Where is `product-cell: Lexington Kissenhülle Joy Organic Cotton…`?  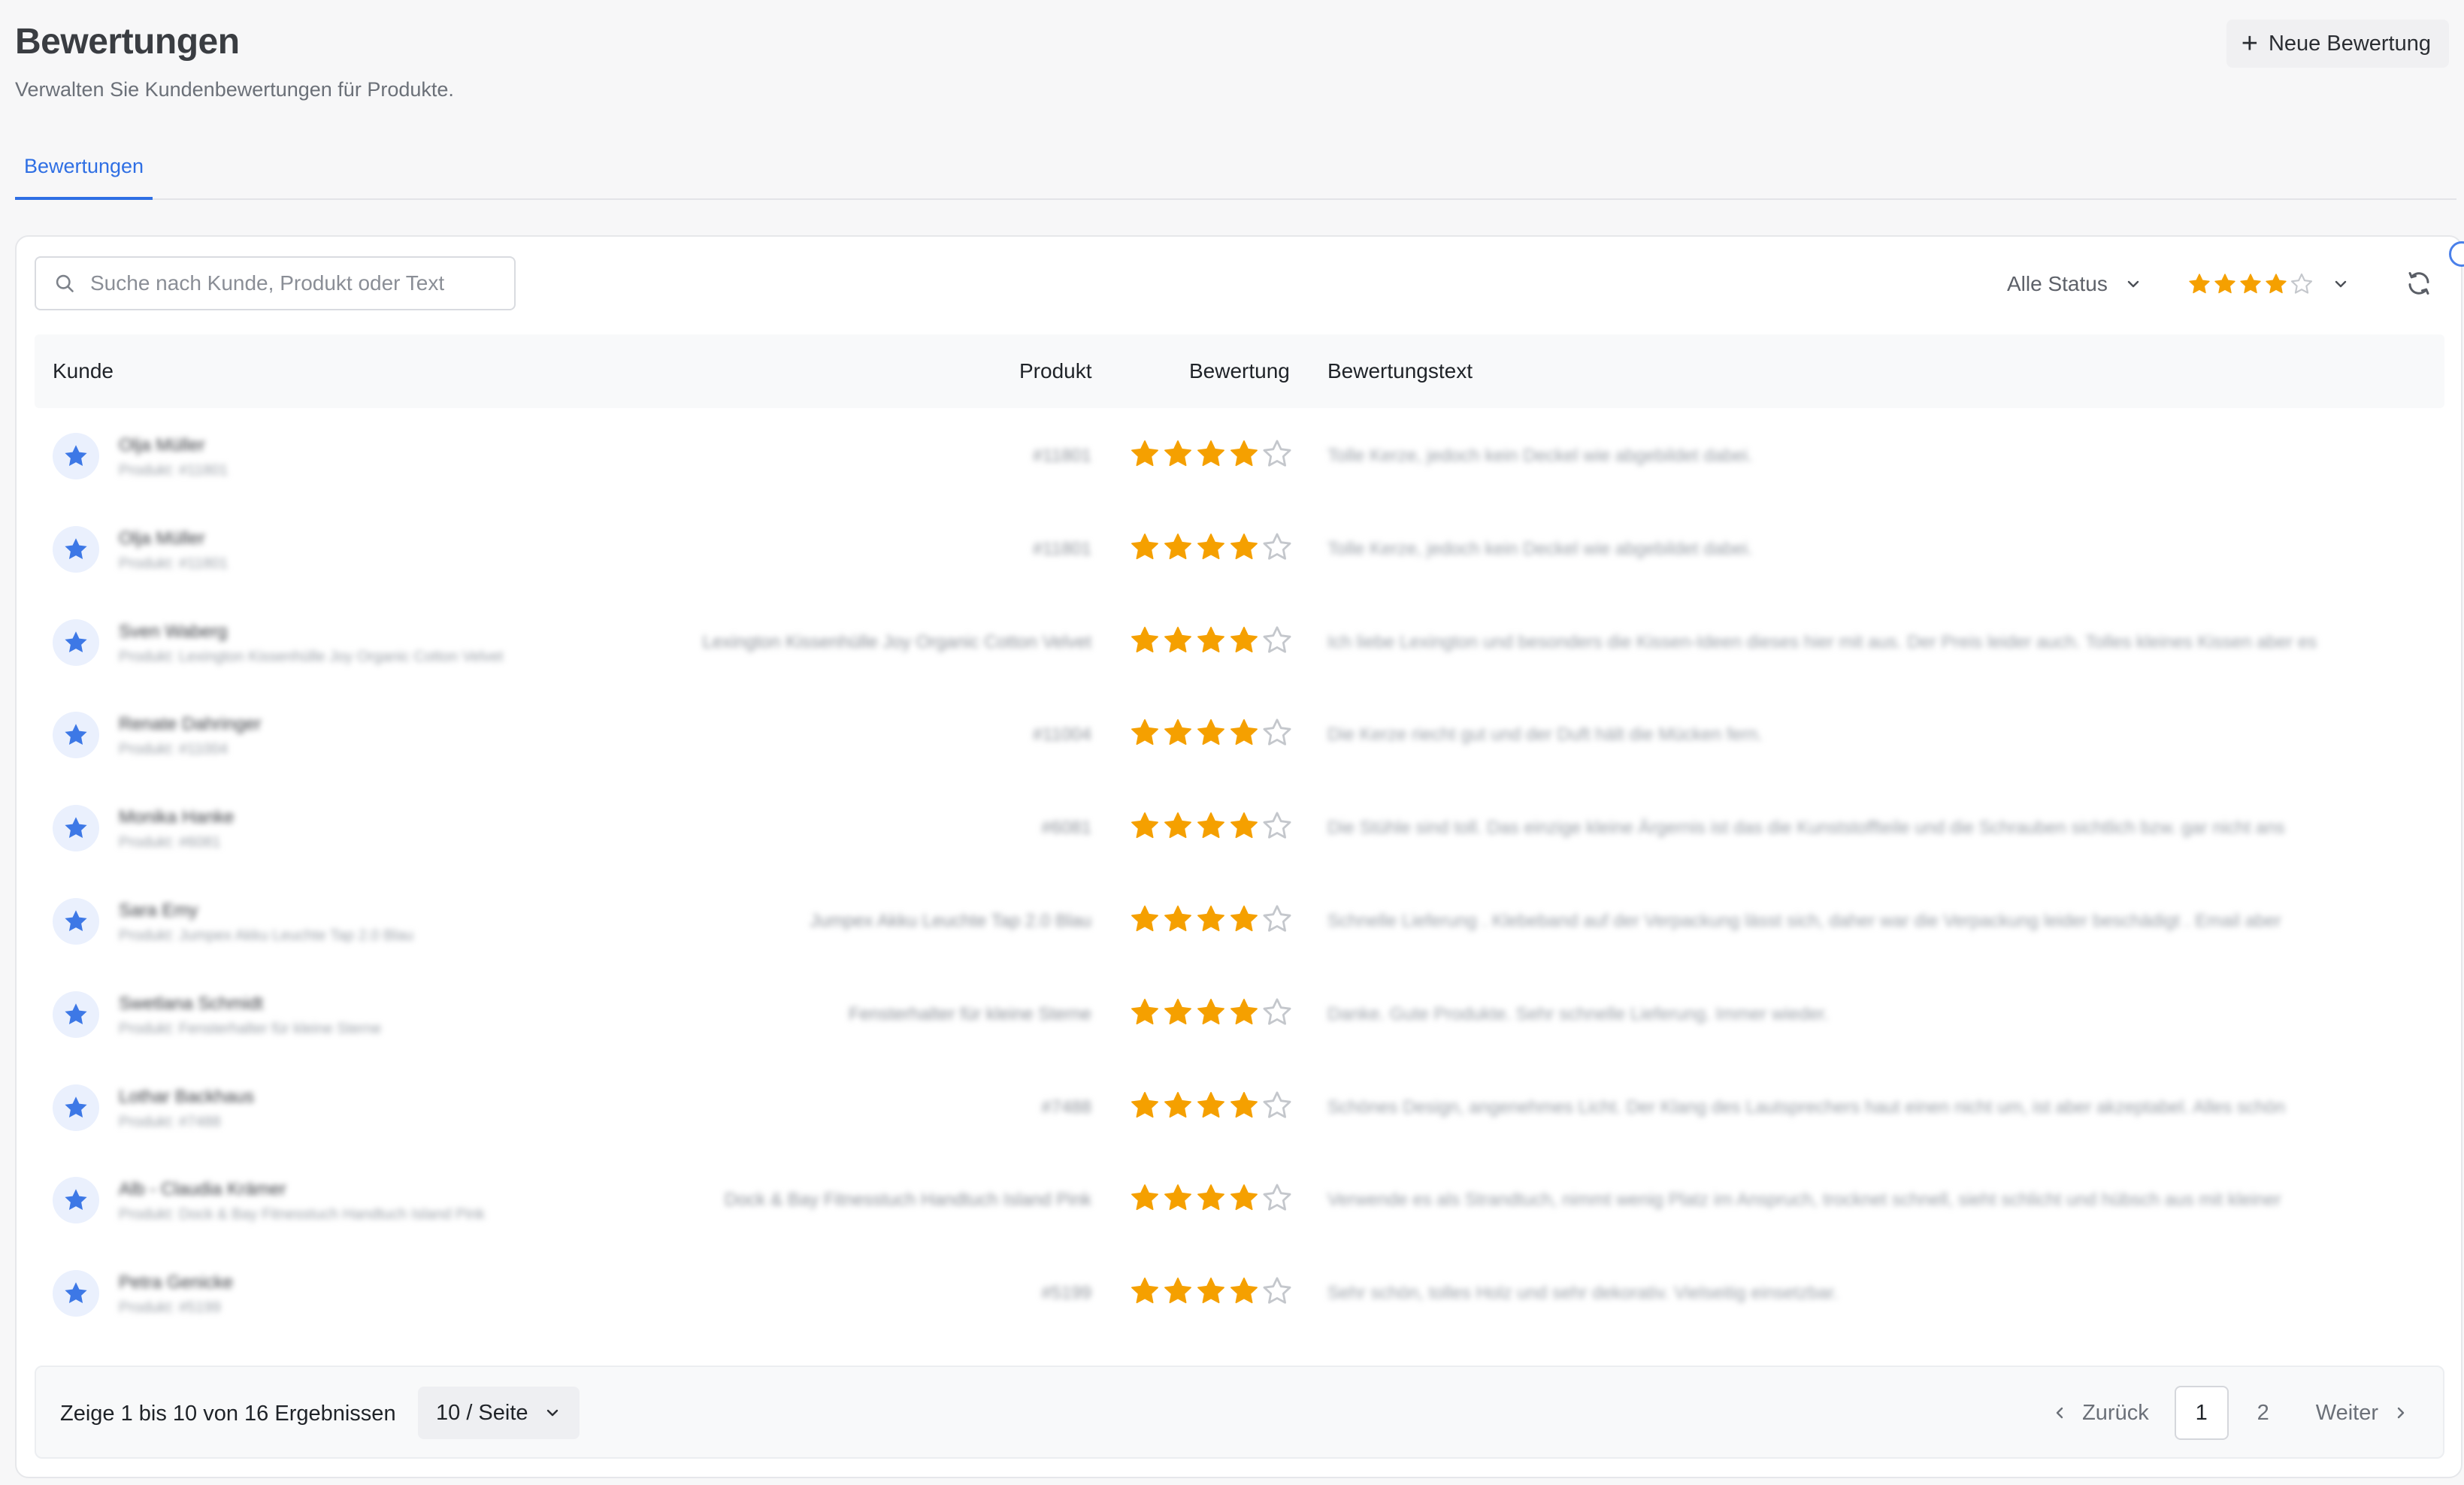 product-cell: Lexington Kissenhülle Joy Organic Cotton… is located at coordinates (896, 641).